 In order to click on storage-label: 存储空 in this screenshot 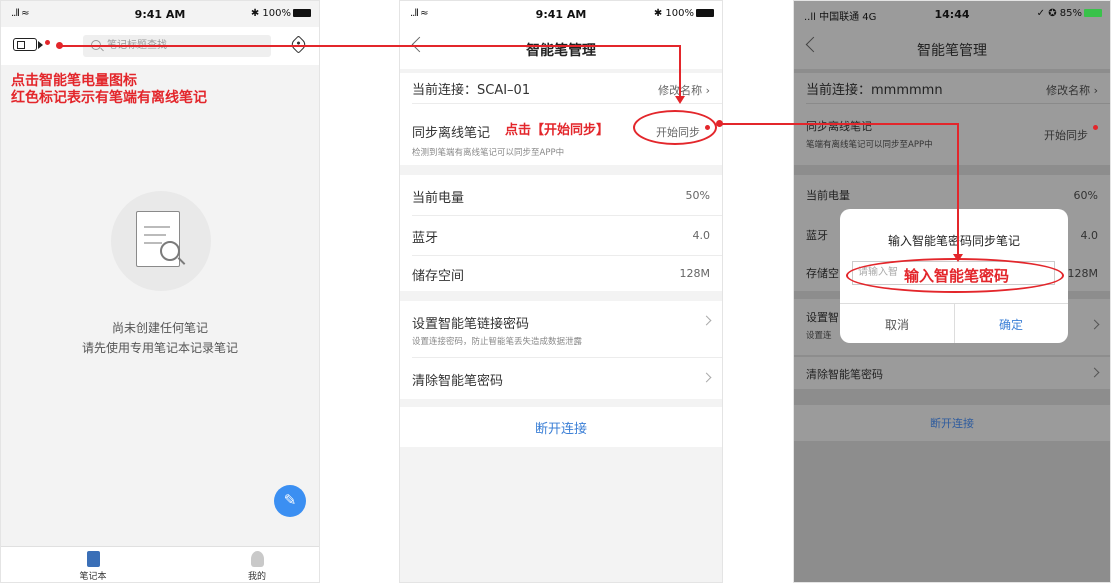, I will do `click(822, 273)`.